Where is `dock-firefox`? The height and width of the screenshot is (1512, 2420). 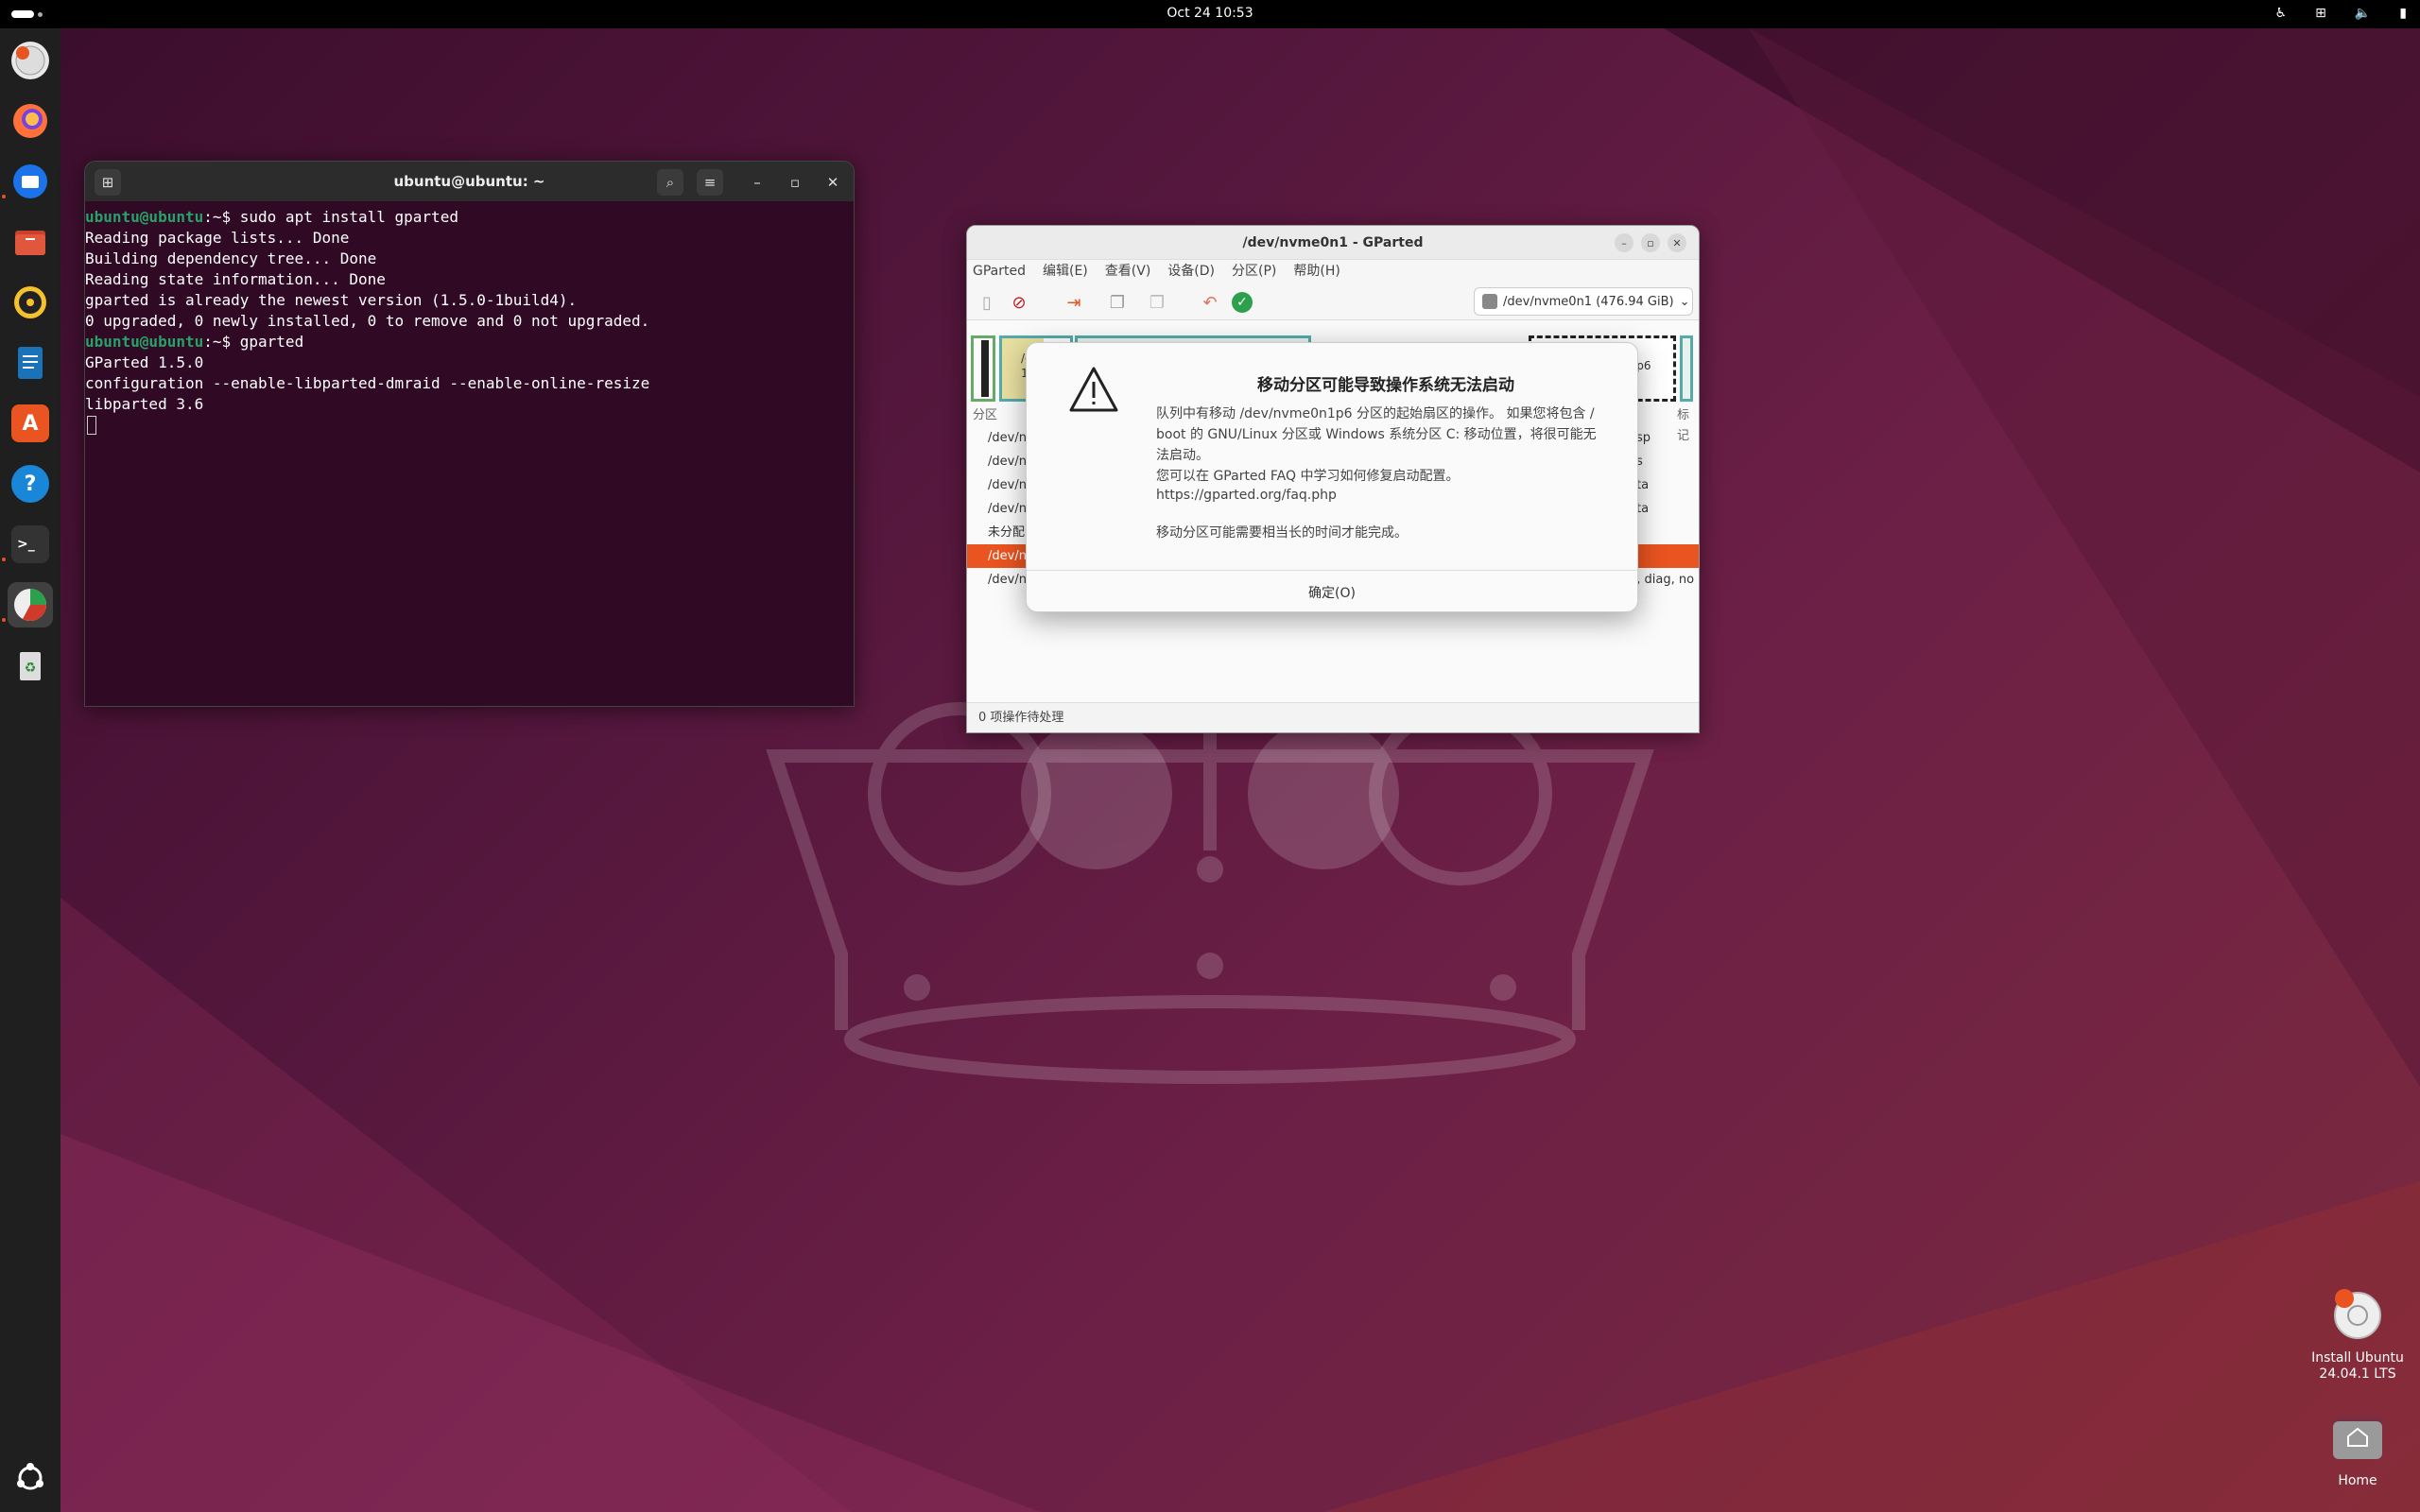
dock-firefox is located at coordinates (30, 121).